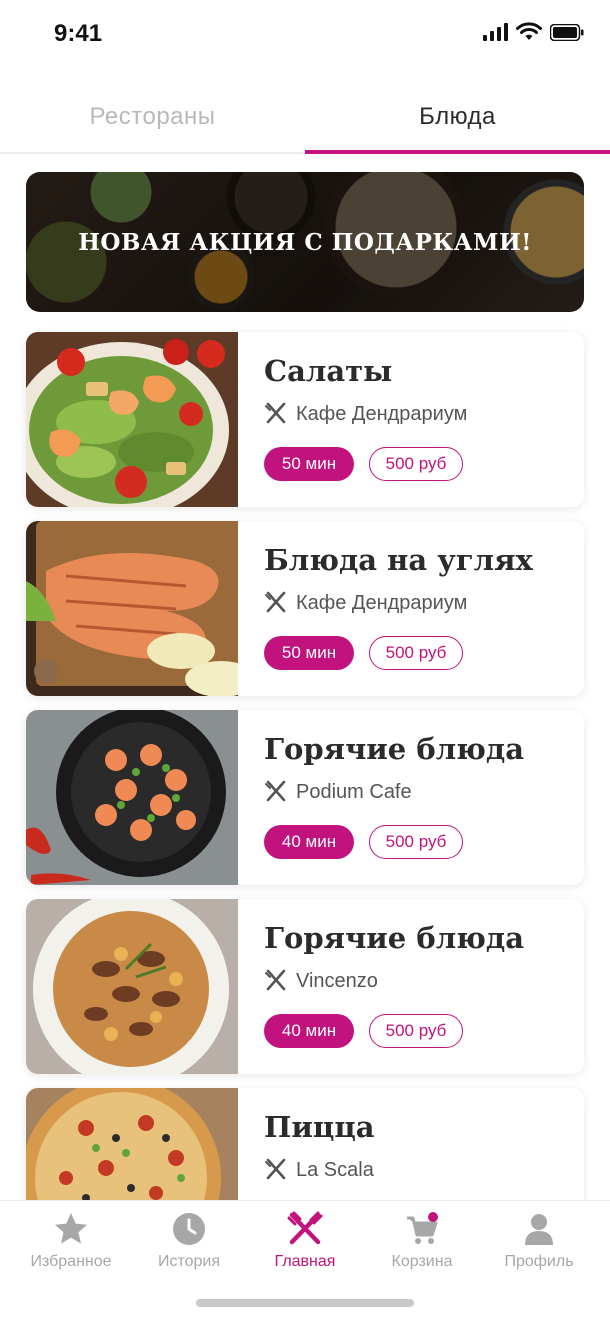 The width and height of the screenshot is (610, 1322). Describe the element at coordinates (71, 1246) in the screenshot. I see `nav-favorites: Избранное` at that location.